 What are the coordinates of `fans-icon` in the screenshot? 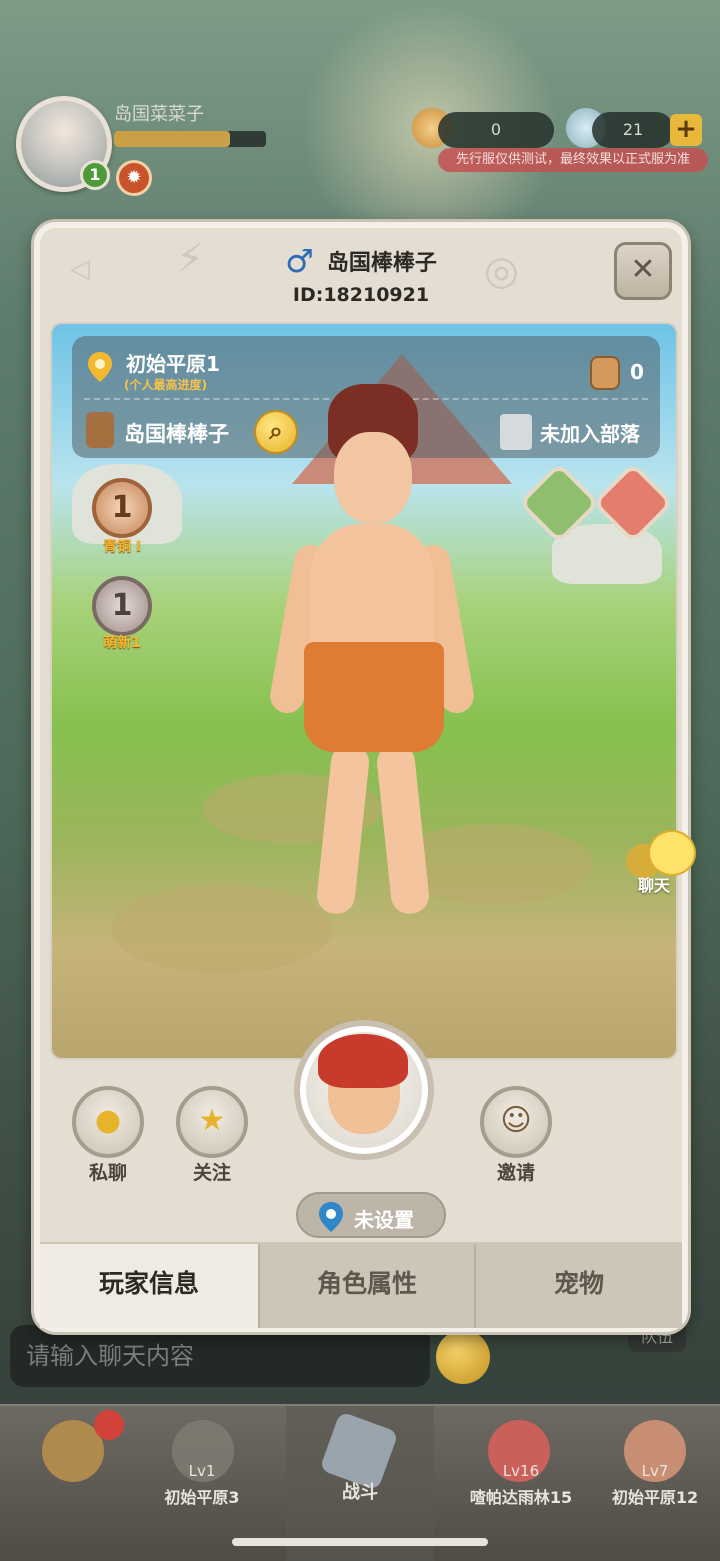 It's located at (605, 373).